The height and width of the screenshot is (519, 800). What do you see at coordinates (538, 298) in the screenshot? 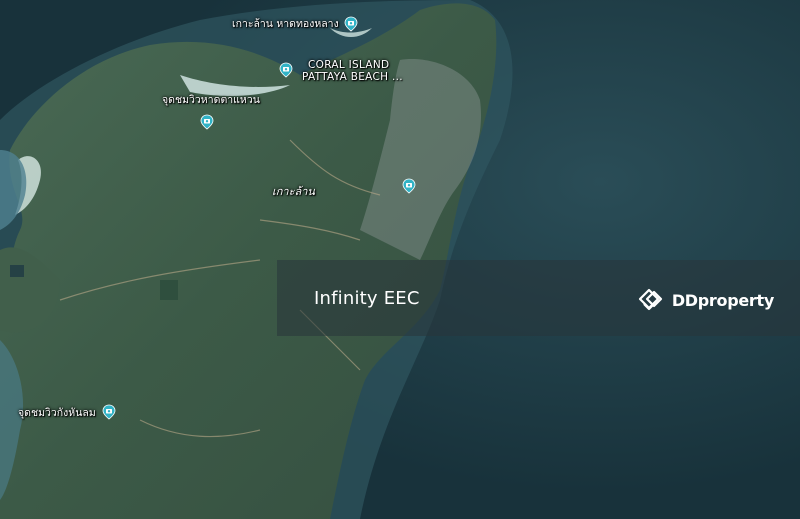
I see `title-banner: Infinity EEC DDproperty` at bounding box center [538, 298].